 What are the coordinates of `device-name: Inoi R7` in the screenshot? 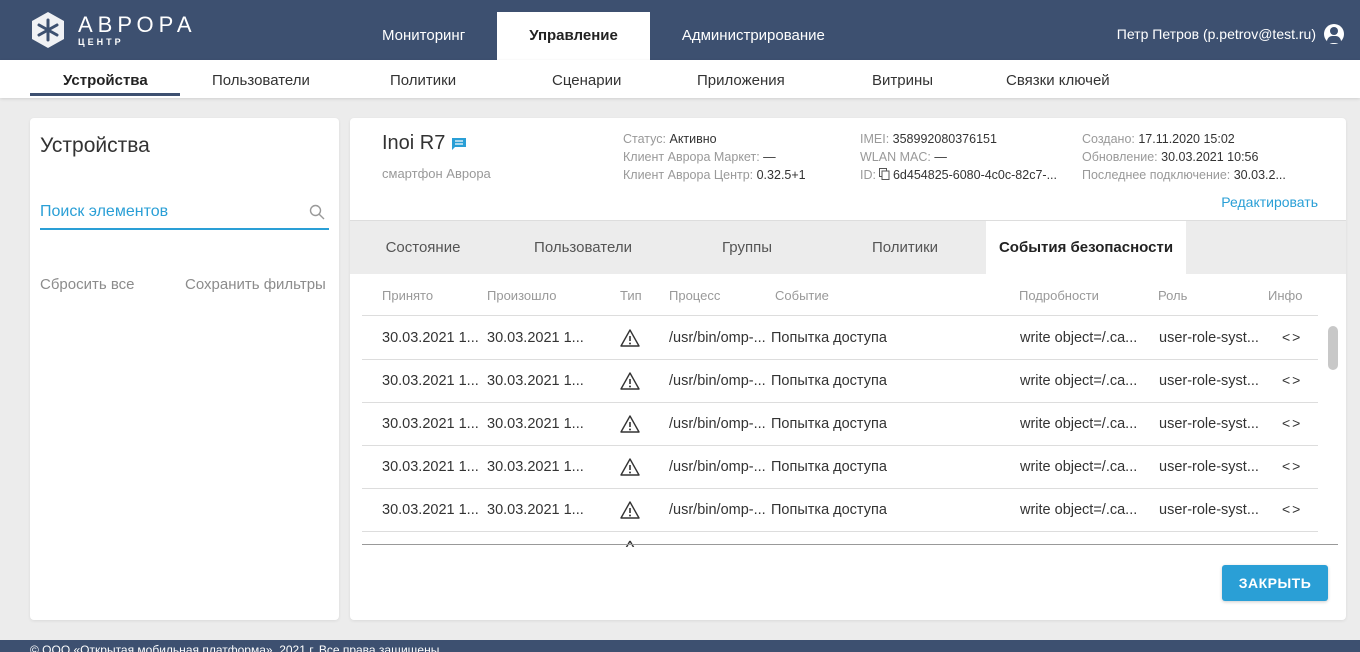 It's located at (414, 143).